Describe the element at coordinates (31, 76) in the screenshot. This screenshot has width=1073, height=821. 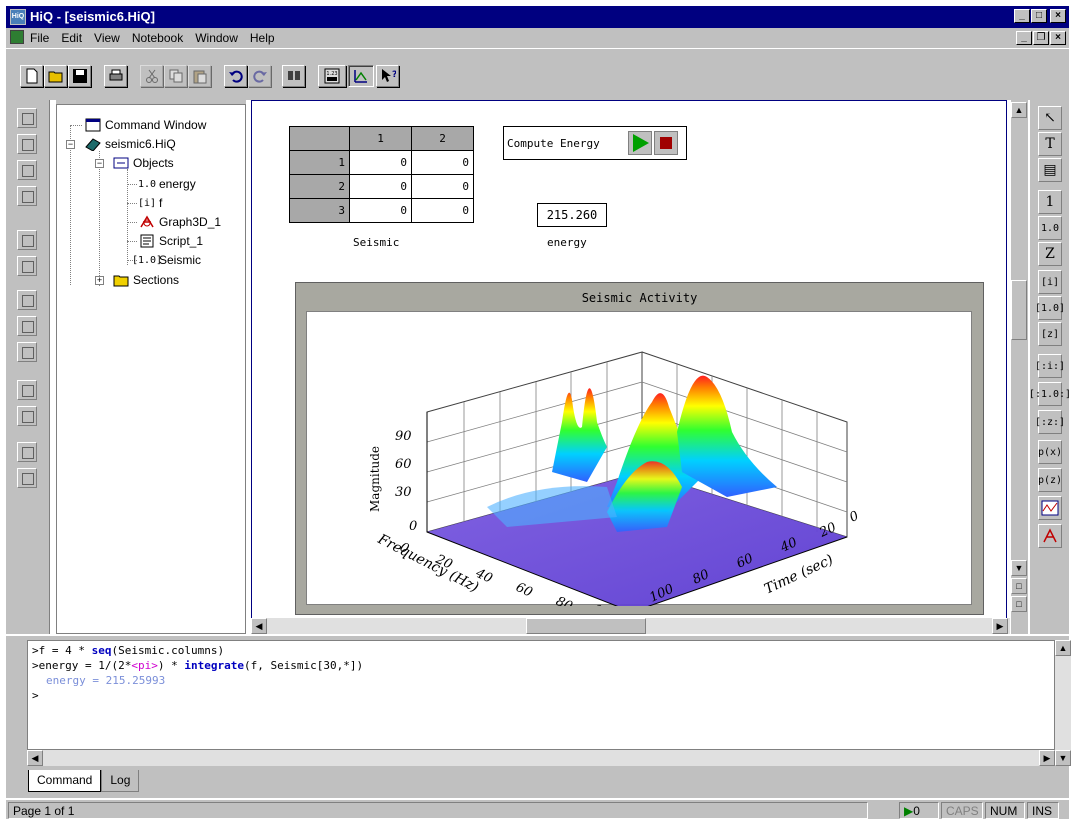
I see `new-icon` at that location.